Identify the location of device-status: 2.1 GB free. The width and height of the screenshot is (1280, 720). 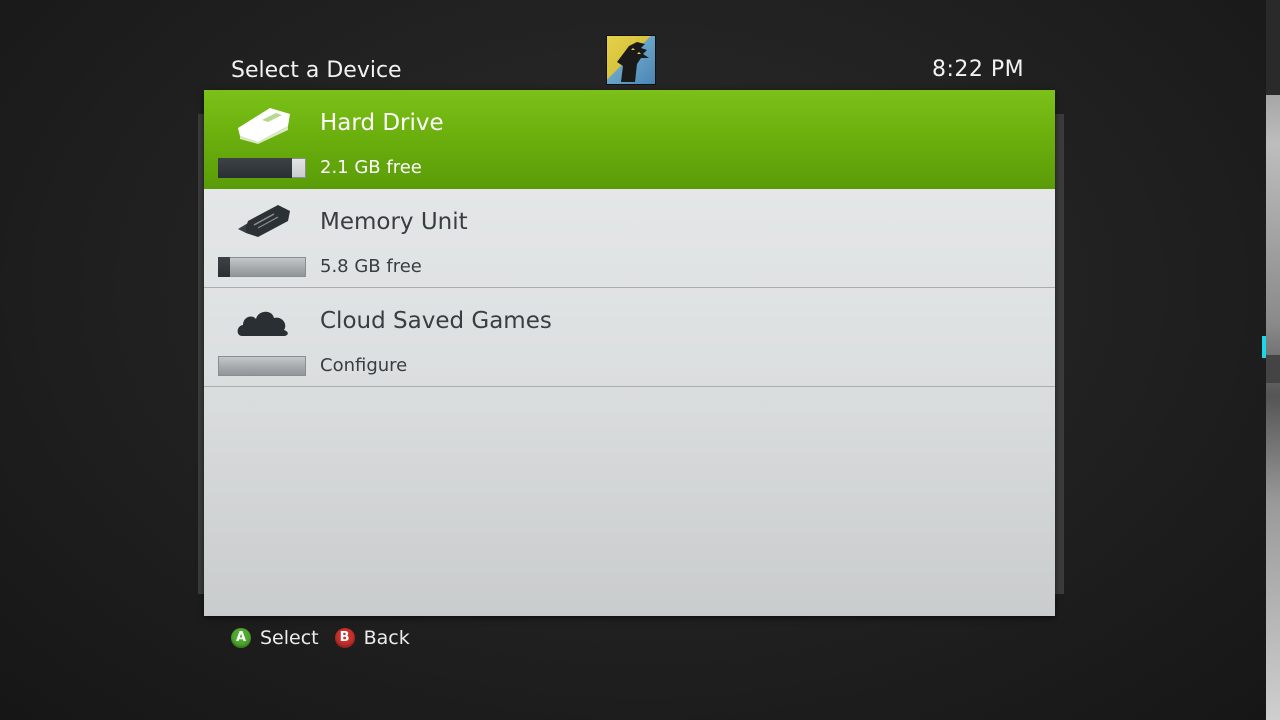
(371, 167).